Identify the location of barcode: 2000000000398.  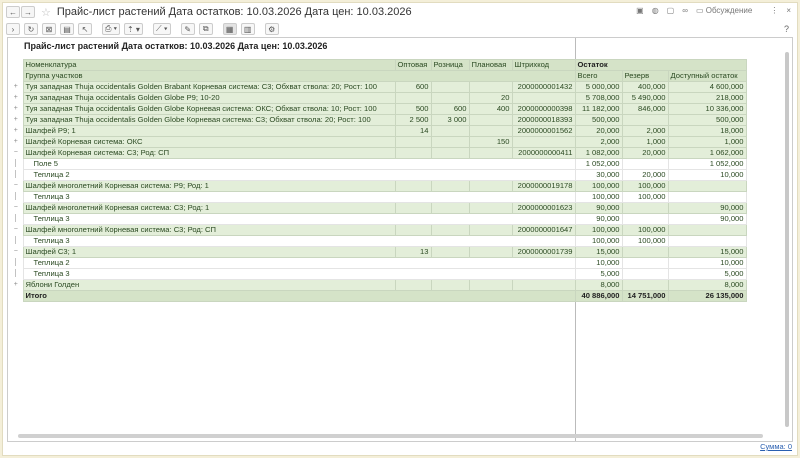
(543, 109).